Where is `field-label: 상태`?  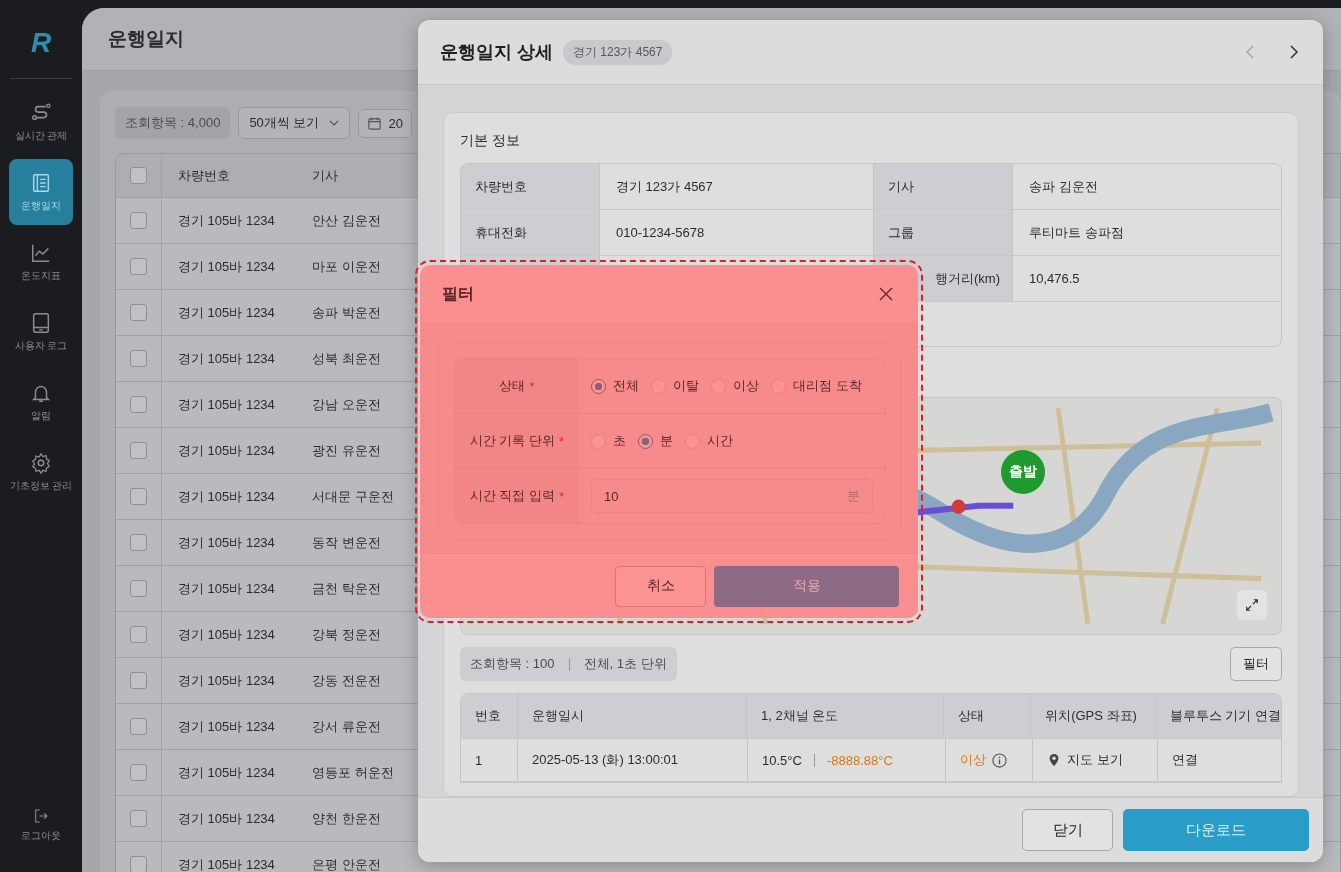
field-label: 상태 is located at coordinates (512, 386).